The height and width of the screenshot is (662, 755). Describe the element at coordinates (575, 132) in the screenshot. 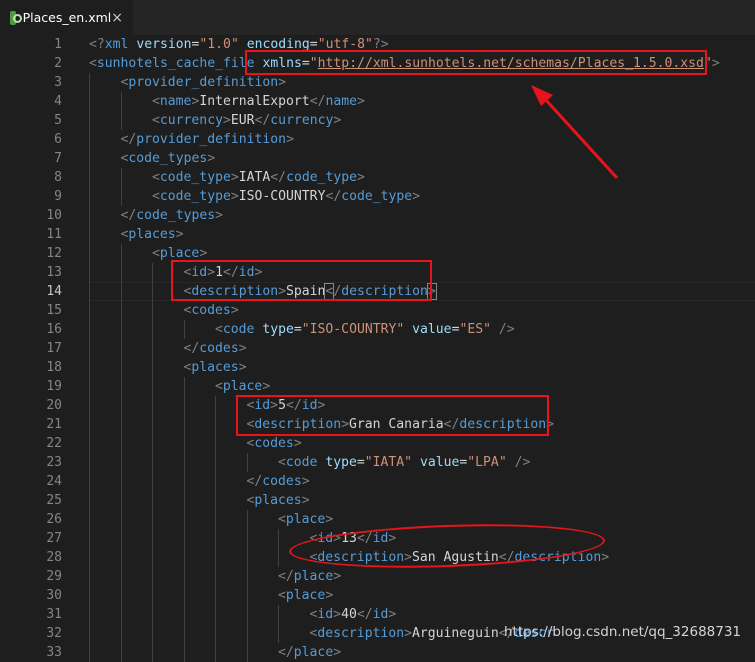

I see `arrow-annotation` at that location.